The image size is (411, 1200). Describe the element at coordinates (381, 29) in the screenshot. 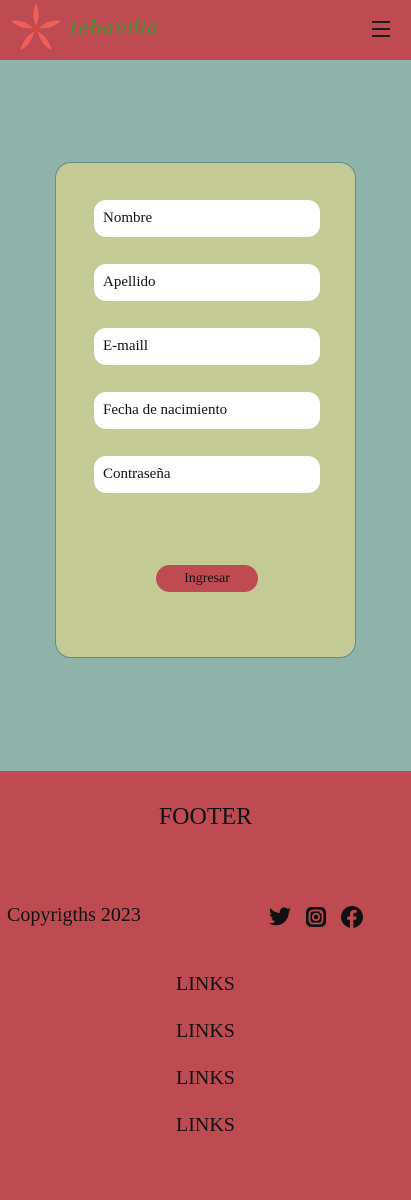

I see `hamburger-menu-icon` at that location.